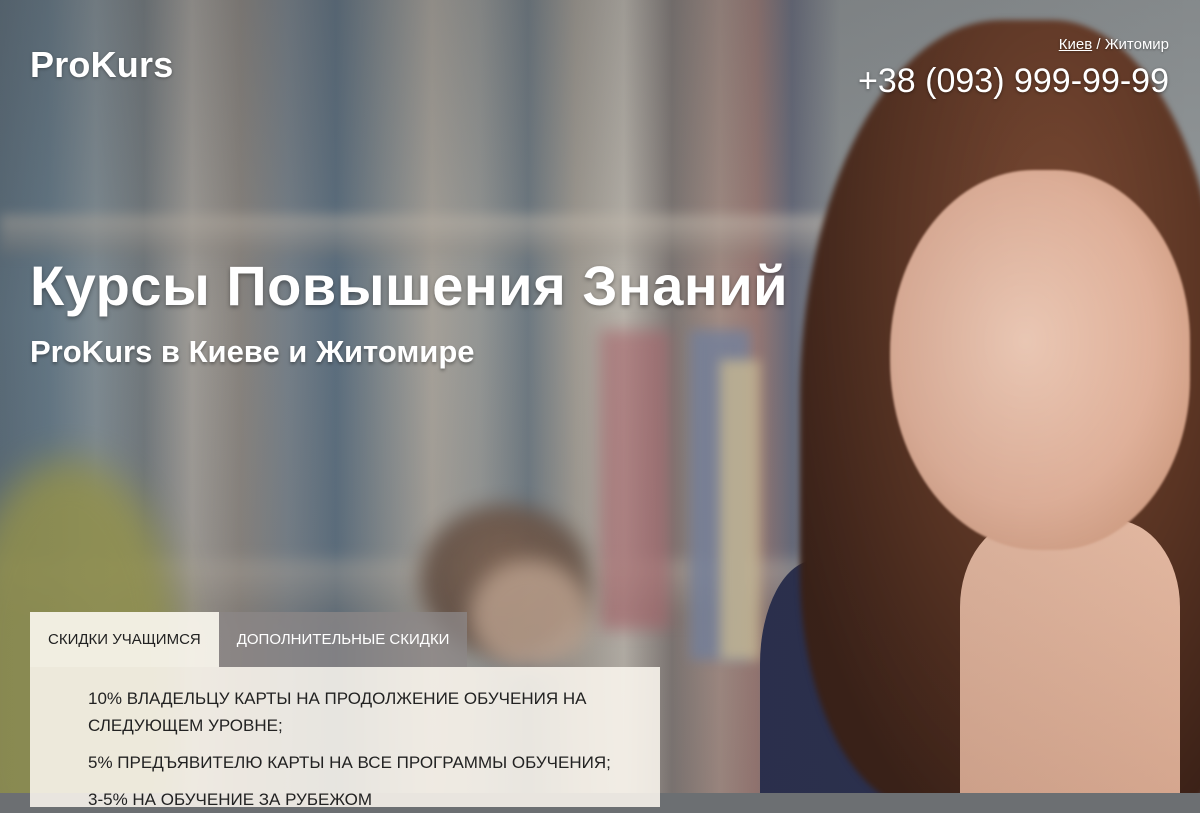  I want to click on city-zhitomir: Житомир, so click(1137, 44).